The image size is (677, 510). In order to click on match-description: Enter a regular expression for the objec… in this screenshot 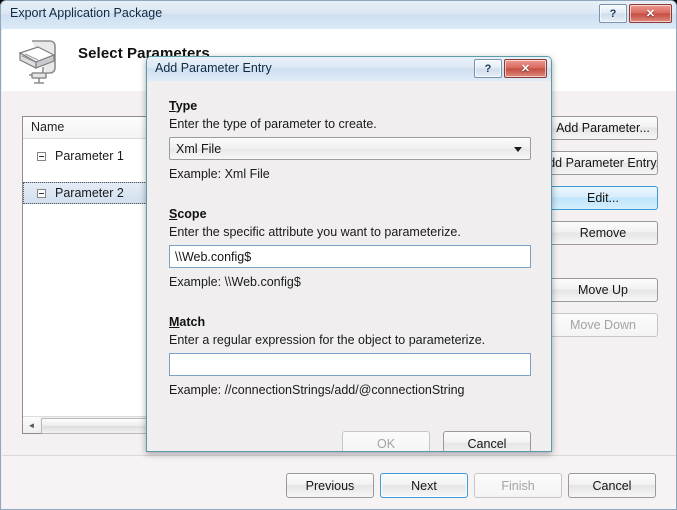, I will do `click(327, 340)`.